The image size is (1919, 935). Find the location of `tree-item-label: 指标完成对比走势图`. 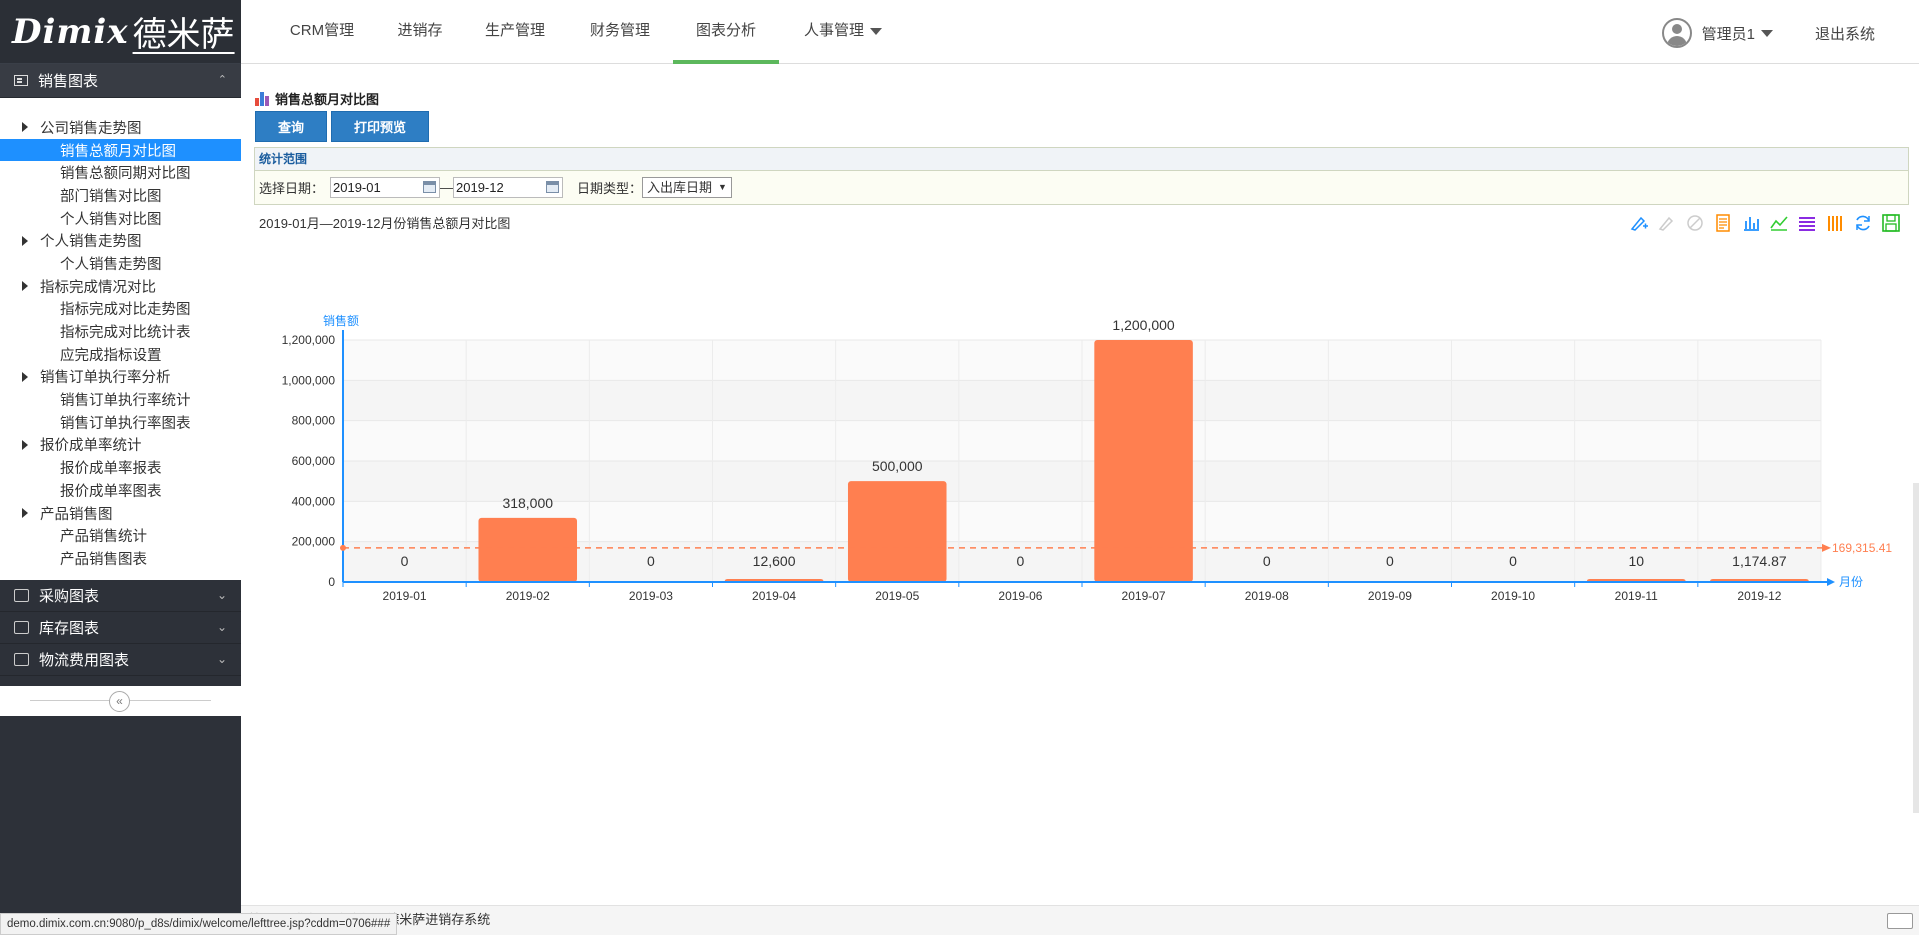

tree-item-label: 指标完成对比走势图 is located at coordinates (125, 310).